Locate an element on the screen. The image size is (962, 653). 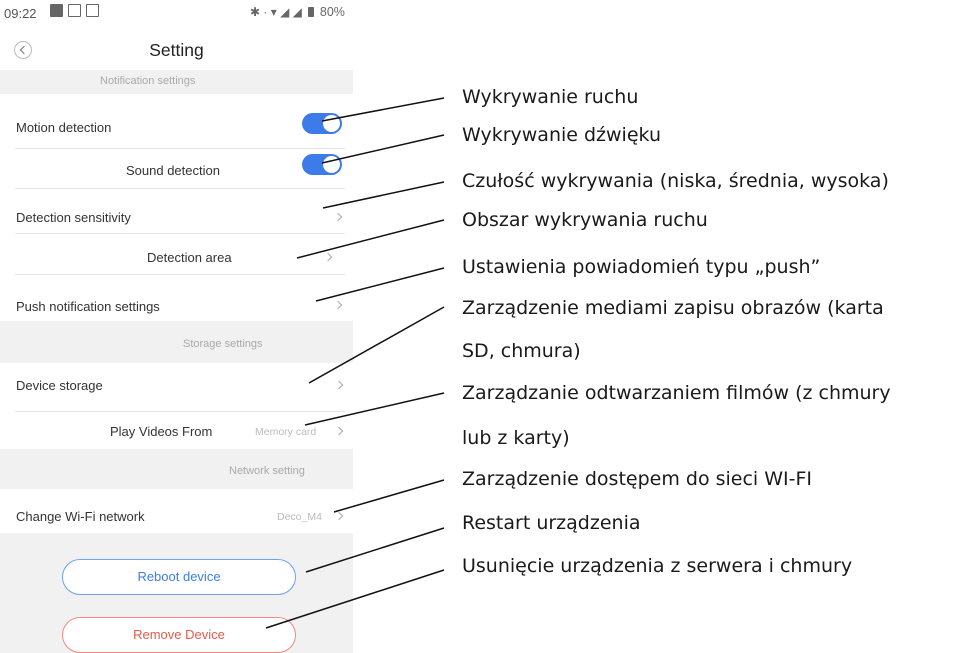
setting-row-motion-detection: Motion detection is located at coordinates (176, 124).